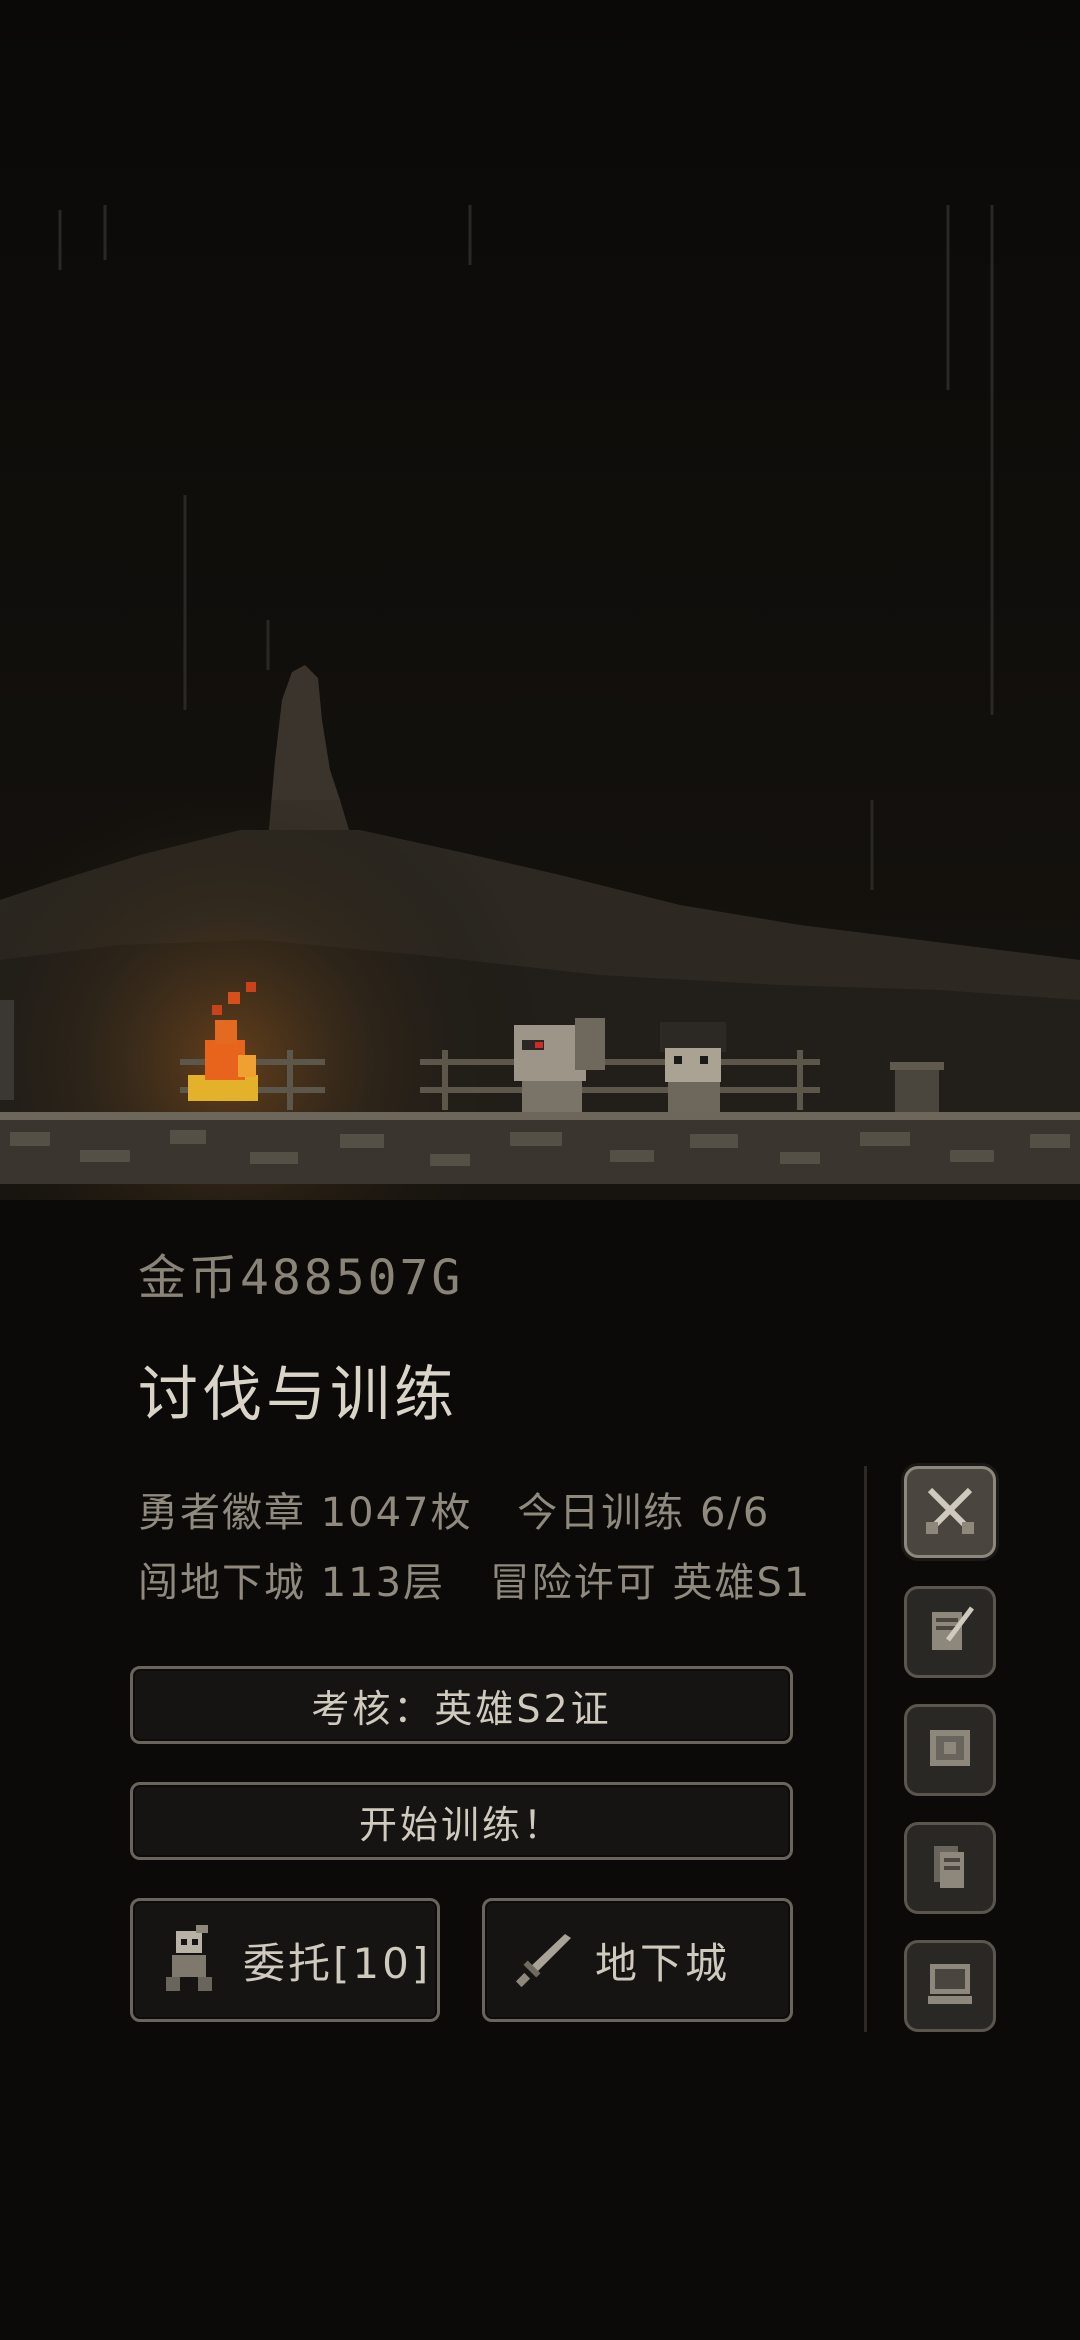  Describe the element at coordinates (191, 1960) in the screenshot. I see `skull-knight-icon` at that location.